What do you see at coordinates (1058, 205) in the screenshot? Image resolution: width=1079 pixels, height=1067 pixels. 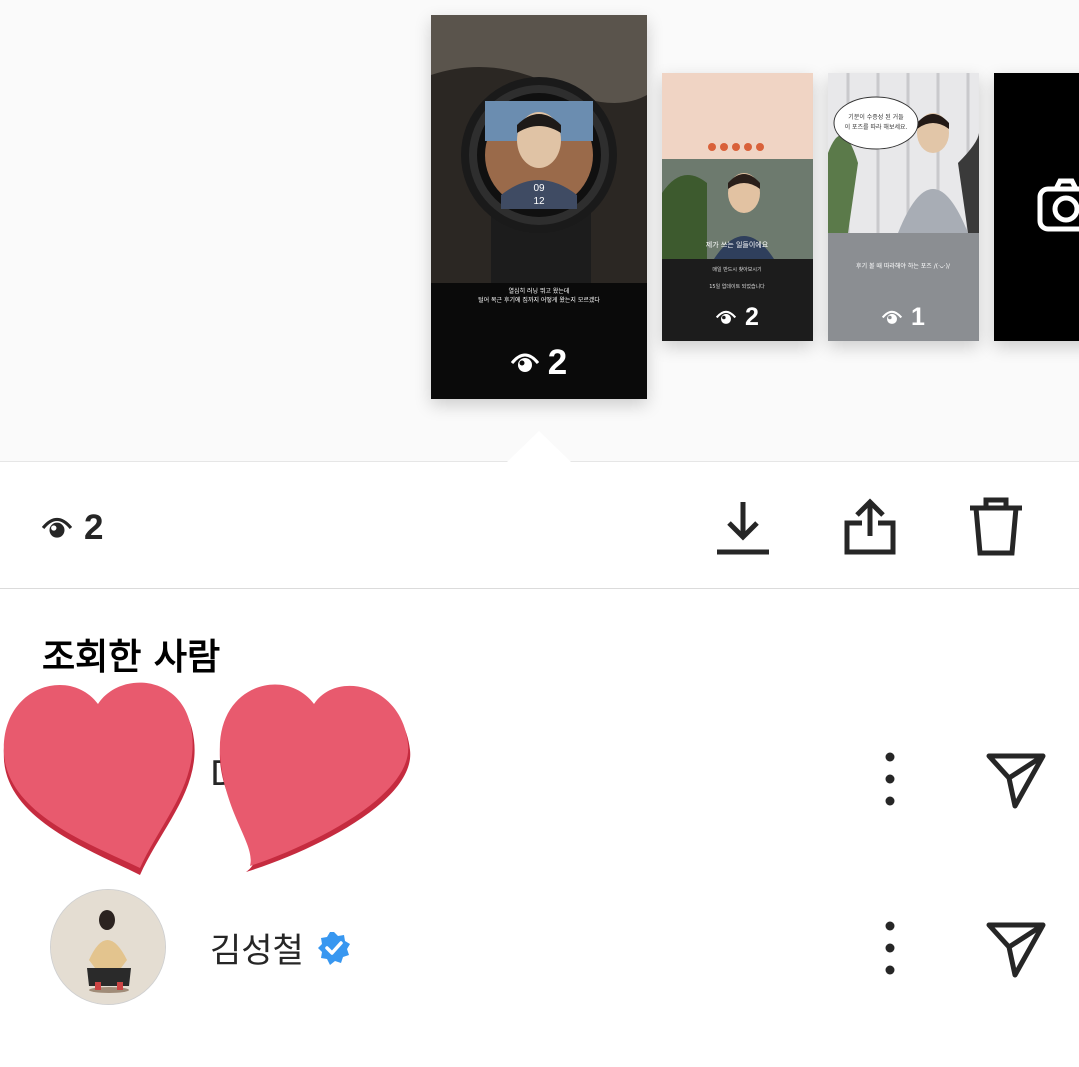 I see `camera-icon` at bounding box center [1058, 205].